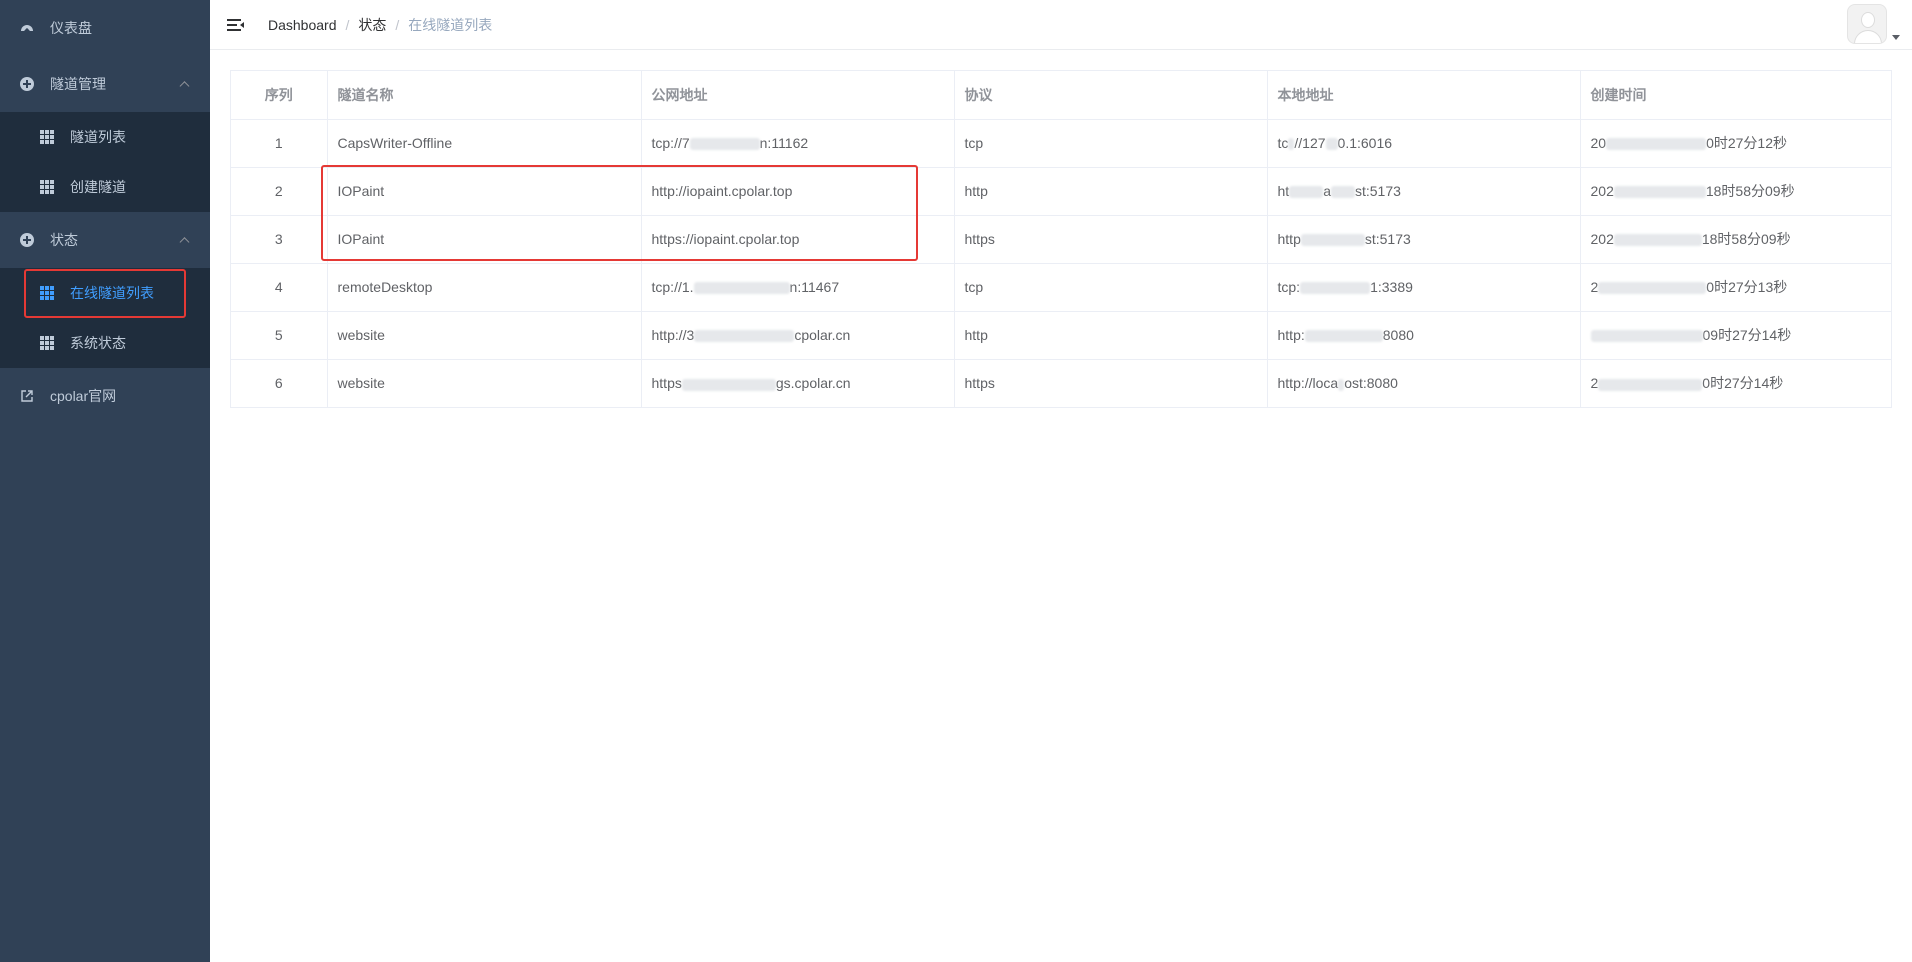 Image resolution: width=1912 pixels, height=962 pixels. Describe the element at coordinates (450, 24) in the screenshot. I see `breadcrumb-current: 在线隧道列表` at that location.